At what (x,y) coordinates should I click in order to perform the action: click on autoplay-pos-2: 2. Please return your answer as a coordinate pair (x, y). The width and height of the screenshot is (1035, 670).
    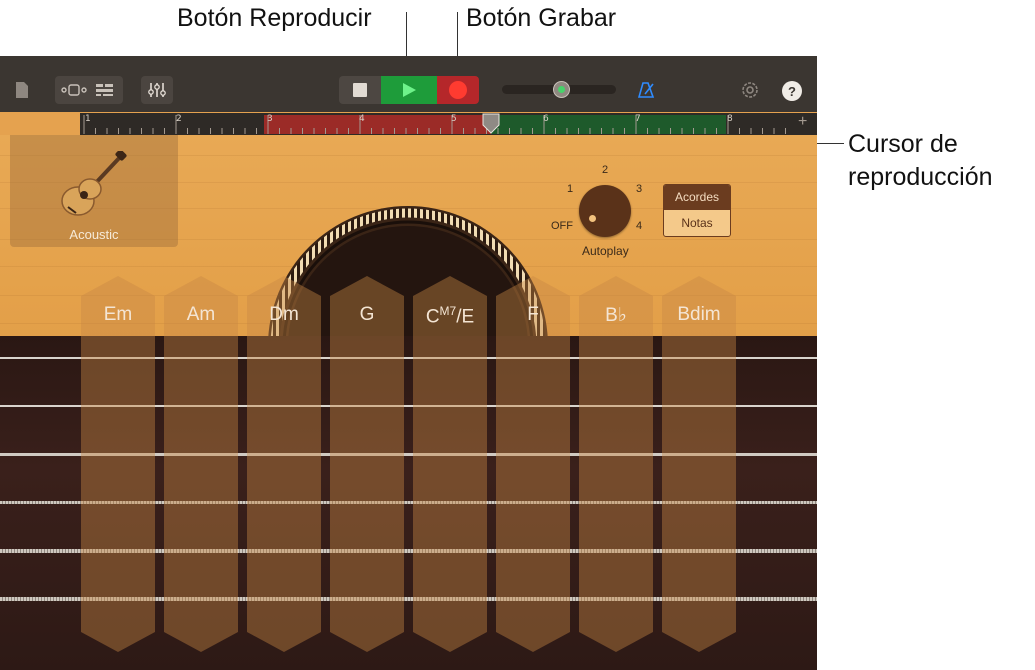
    Looking at the image, I should click on (605, 170).